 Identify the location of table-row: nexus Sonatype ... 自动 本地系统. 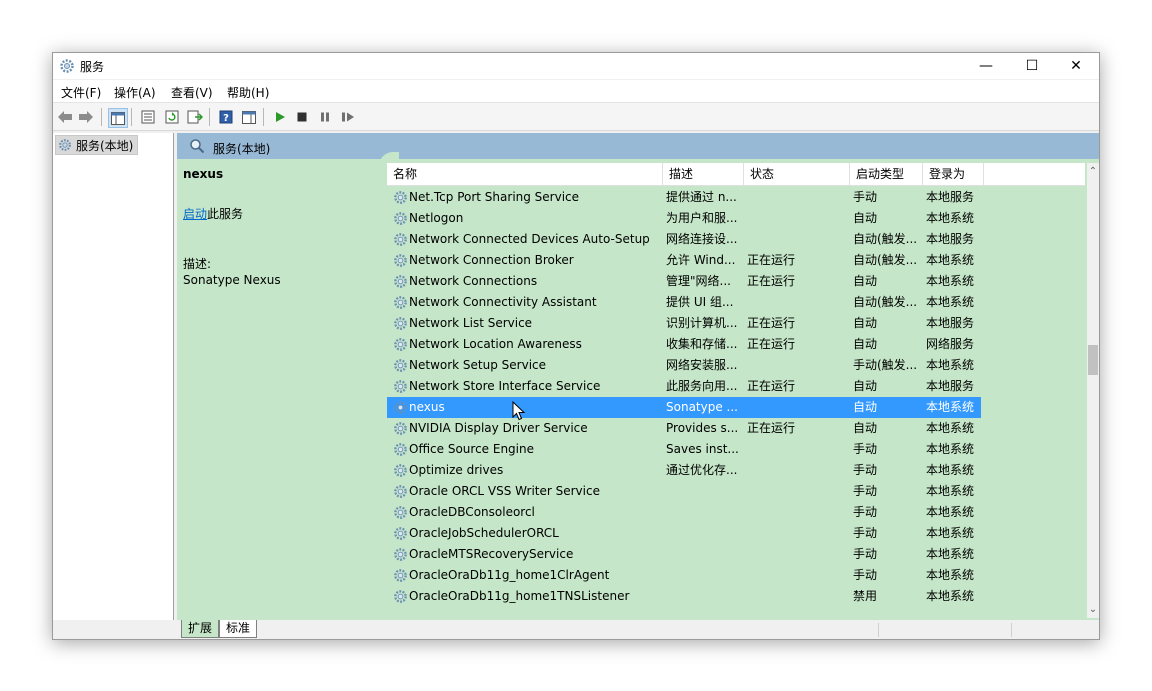
(684, 407).